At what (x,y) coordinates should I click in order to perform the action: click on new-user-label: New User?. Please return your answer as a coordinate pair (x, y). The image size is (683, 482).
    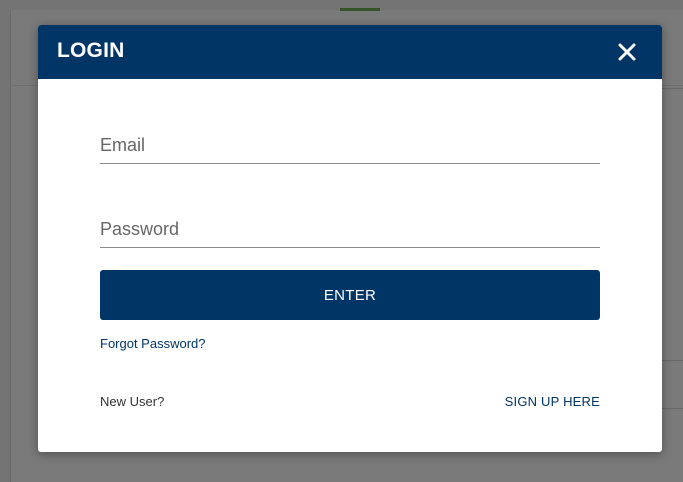
    Looking at the image, I should click on (132, 401).